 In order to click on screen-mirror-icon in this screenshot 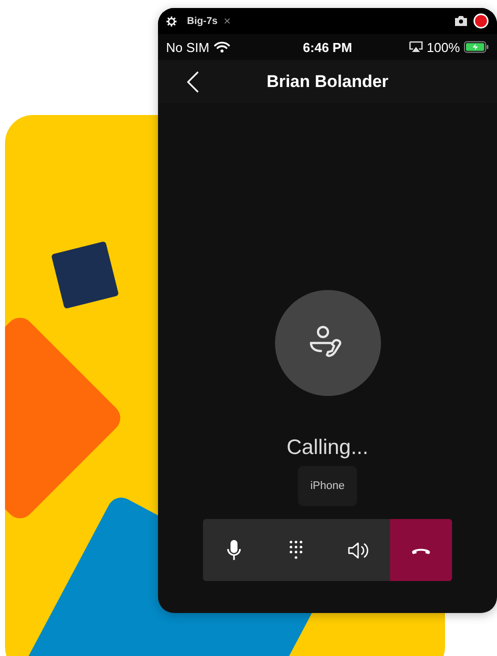, I will do `click(415, 47)`.